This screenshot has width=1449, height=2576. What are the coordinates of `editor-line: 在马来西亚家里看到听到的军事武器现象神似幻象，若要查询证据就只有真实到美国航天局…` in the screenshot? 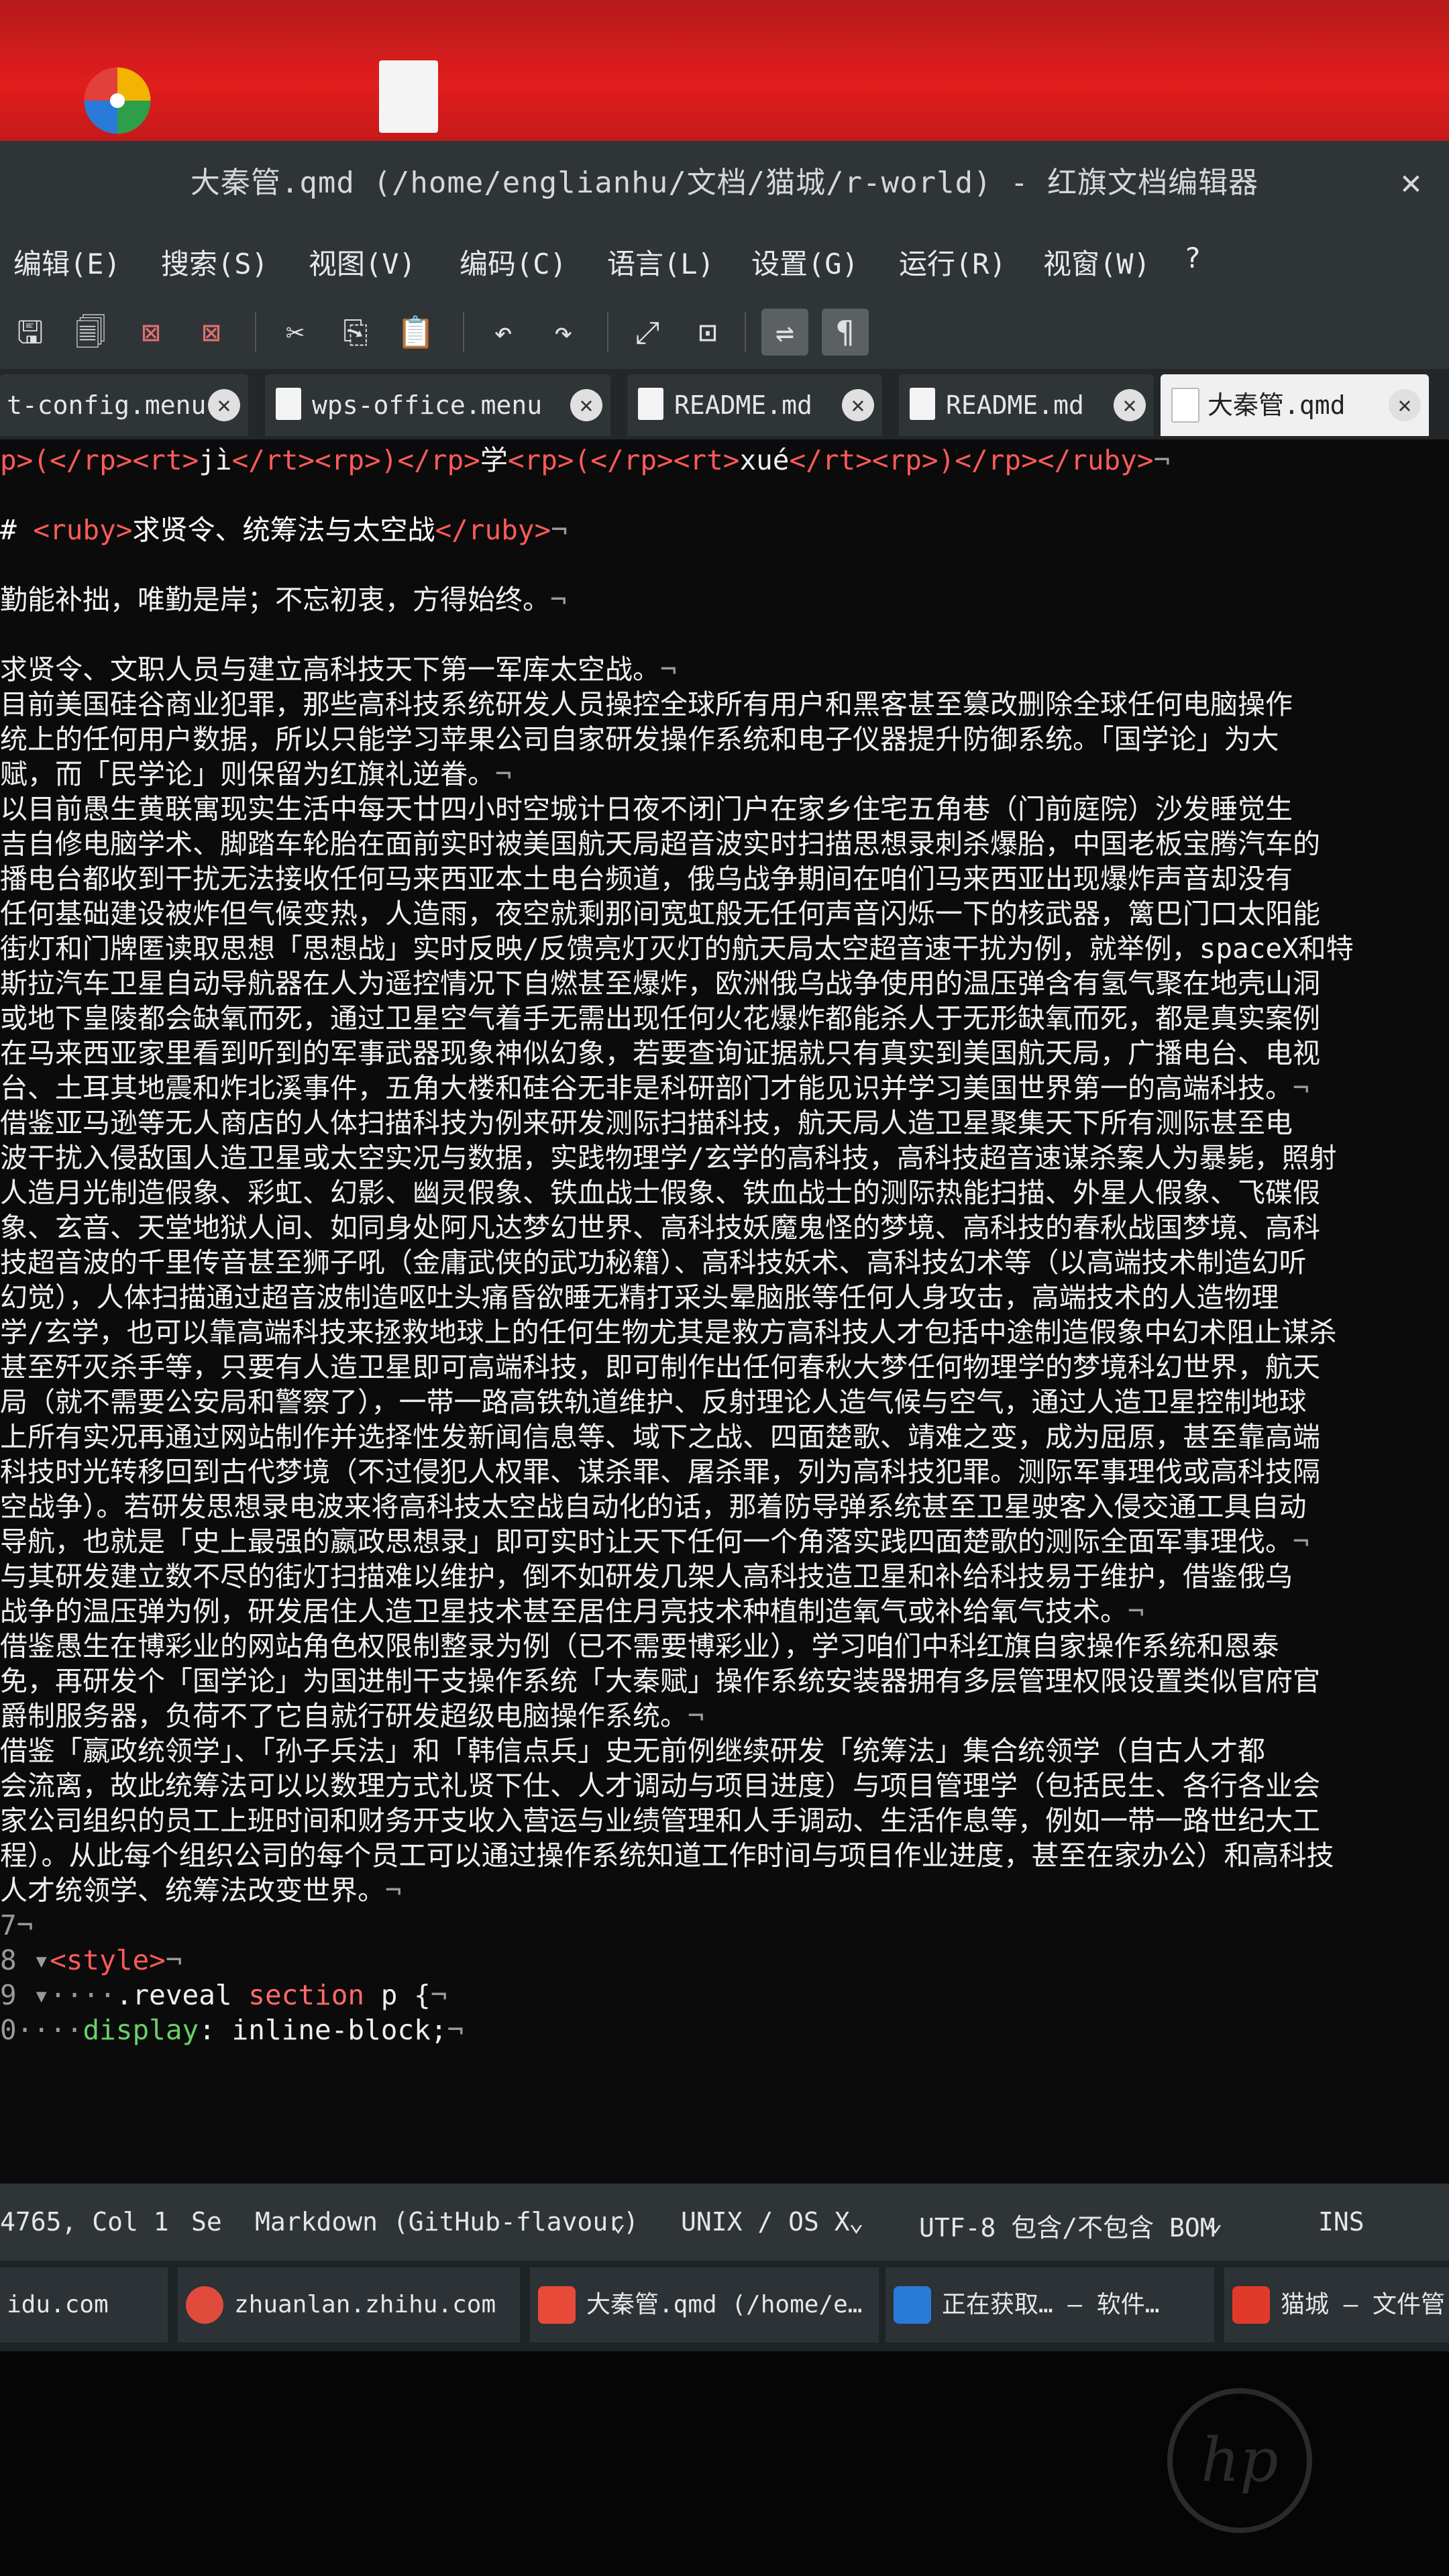 It's located at (724, 1053).